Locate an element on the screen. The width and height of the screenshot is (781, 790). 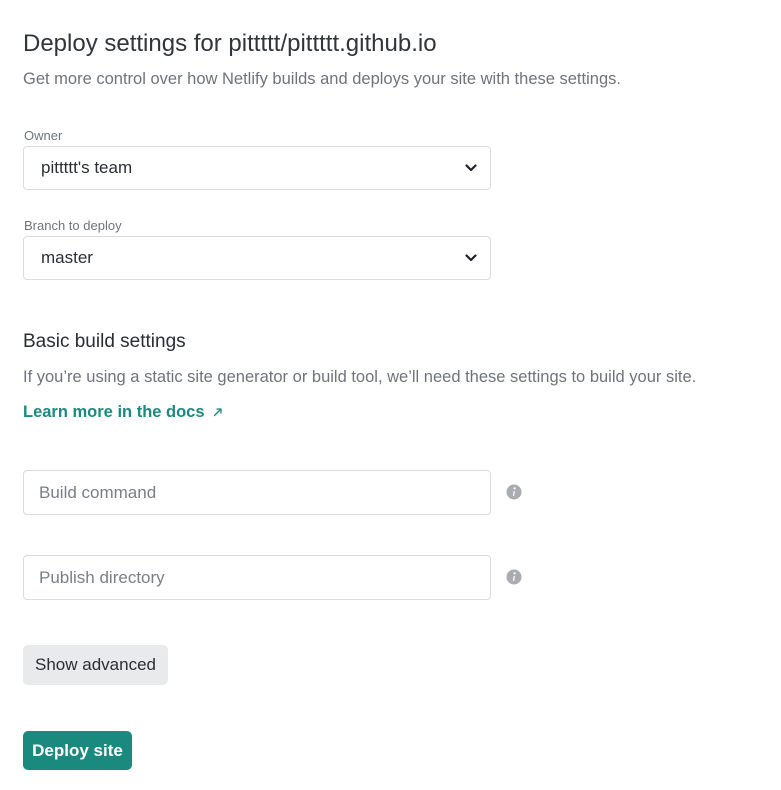
build-command-input is located at coordinates (257, 492).